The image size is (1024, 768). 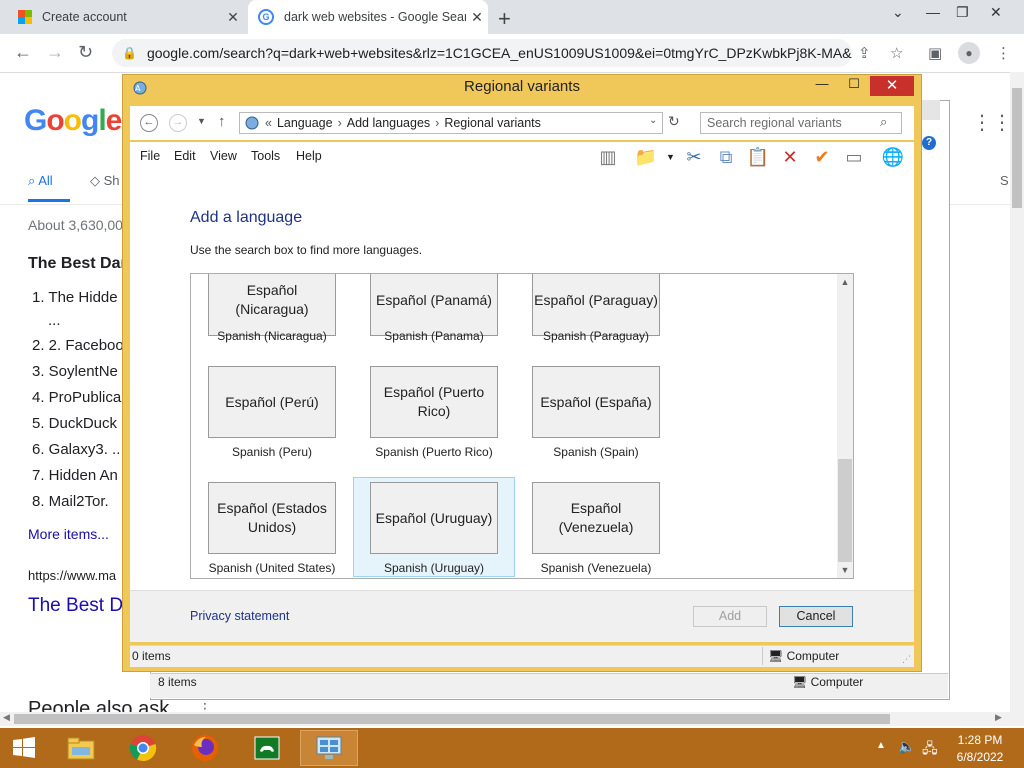 I want to click on start-button, so click(x=24, y=748).